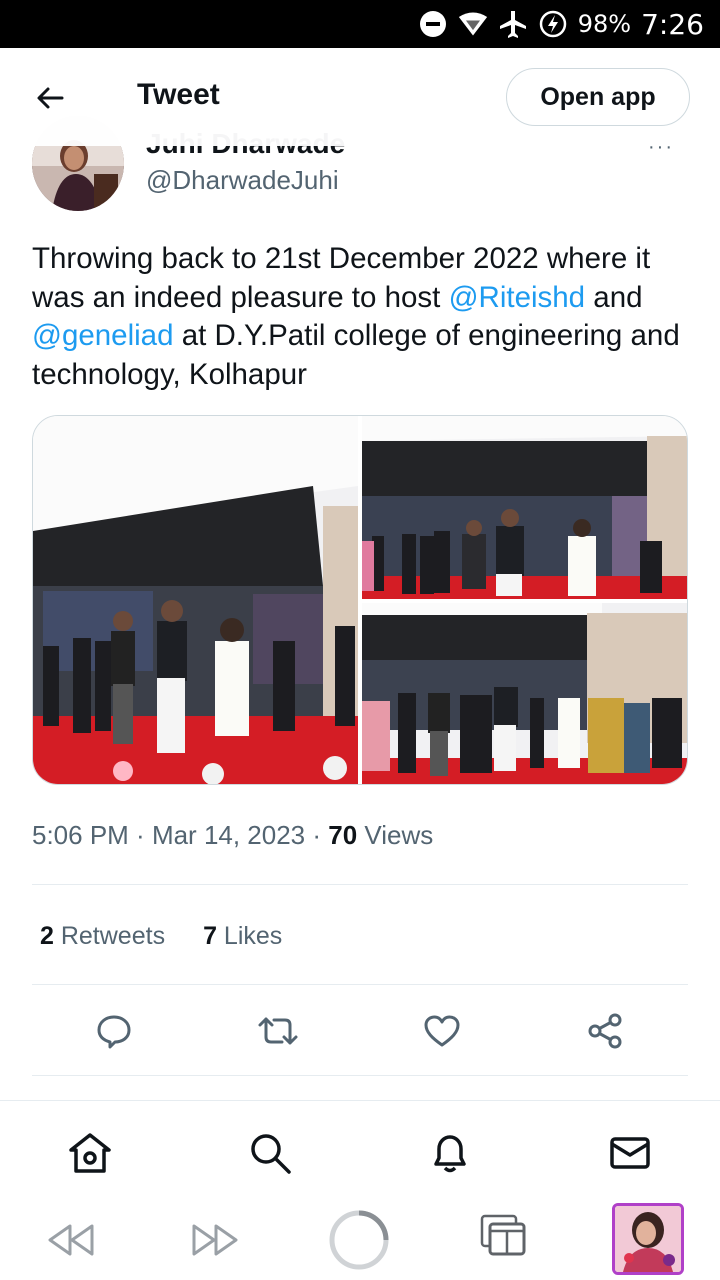  Describe the element at coordinates (80, 835) in the screenshot. I see `tweet-time: 5:06 PM` at that location.